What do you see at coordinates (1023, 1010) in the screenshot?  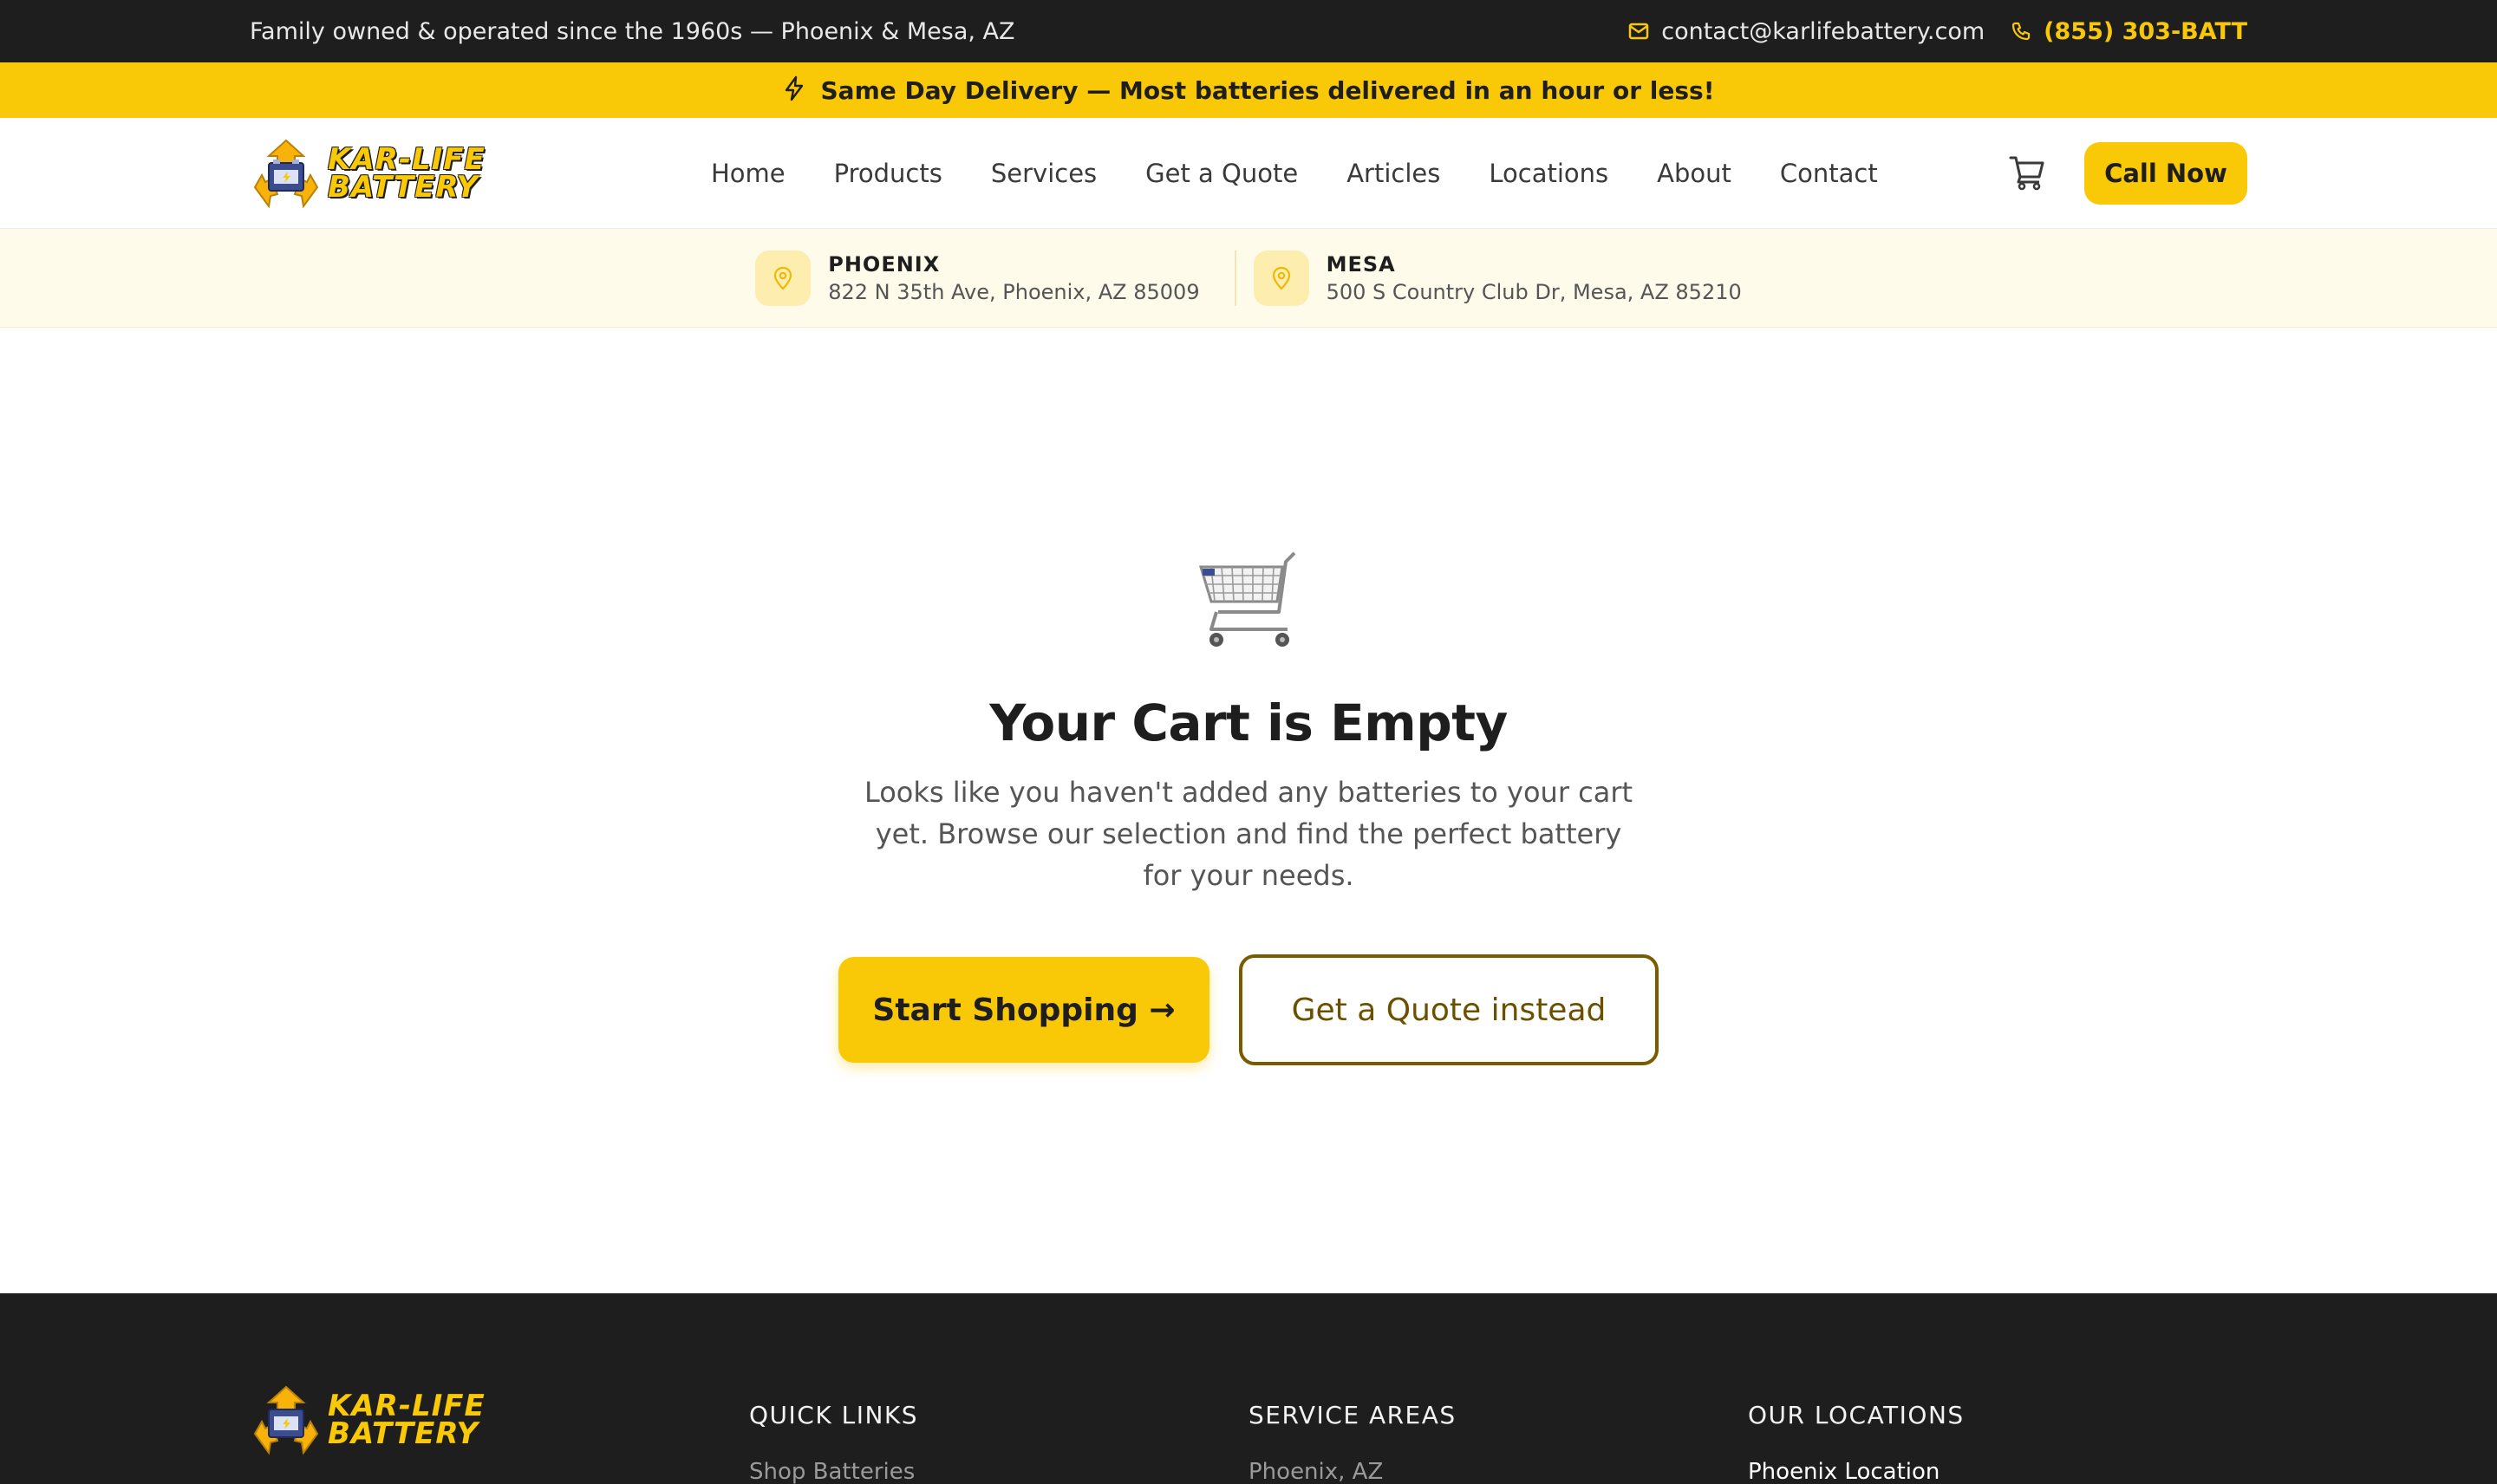 I see `start-shopping-button: Start Shopping →` at bounding box center [1023, 1010].